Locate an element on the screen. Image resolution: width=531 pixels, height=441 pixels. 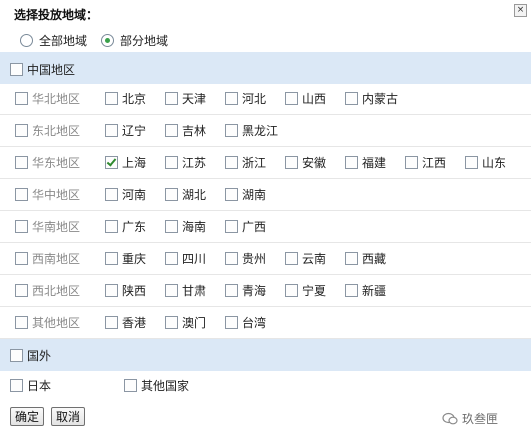
province-option: 香港 is located at coordinates (125, 322).